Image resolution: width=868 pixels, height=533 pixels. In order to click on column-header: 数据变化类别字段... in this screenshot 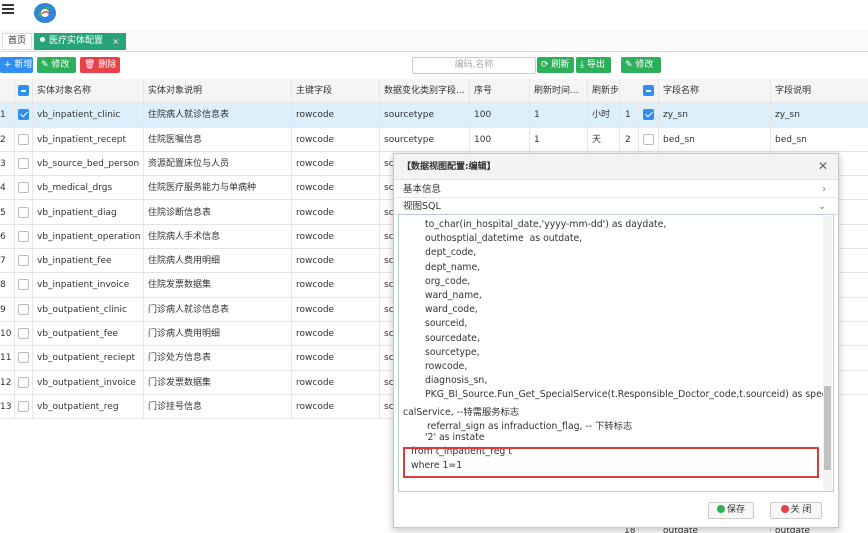, I will do `click(425, 91)`.